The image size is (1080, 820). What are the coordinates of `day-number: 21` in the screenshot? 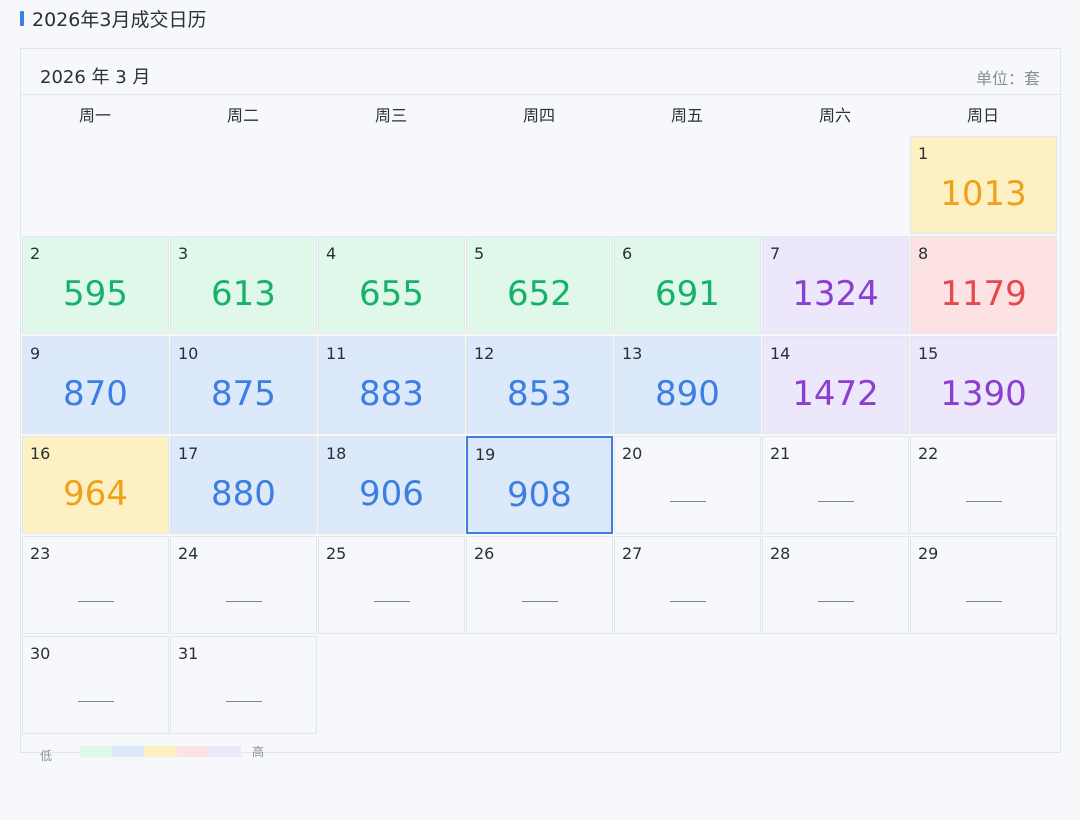 It's located at (780, 453).